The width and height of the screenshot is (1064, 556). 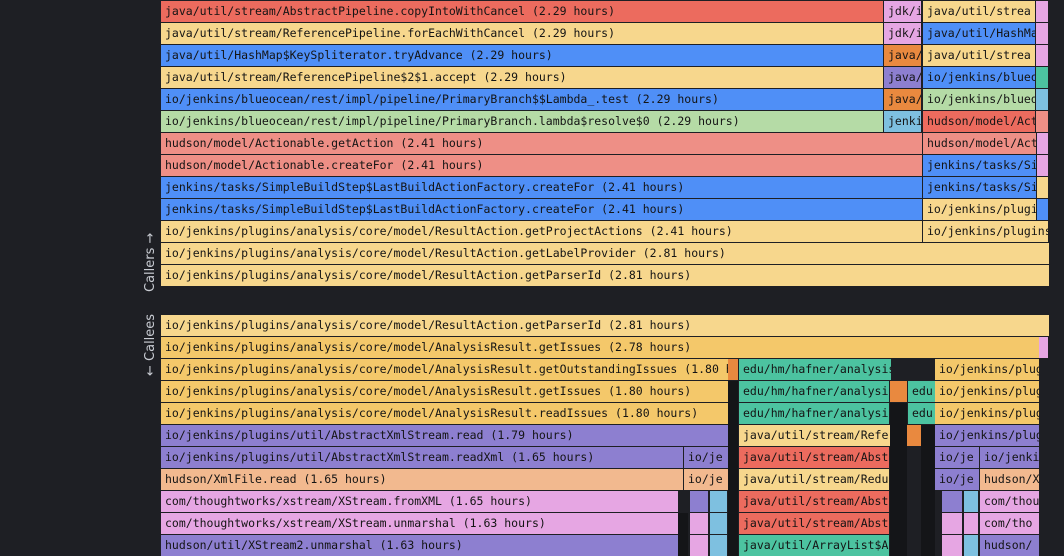 I want to click on callee-frame: hudson/X, so click(x=1009, y=479).